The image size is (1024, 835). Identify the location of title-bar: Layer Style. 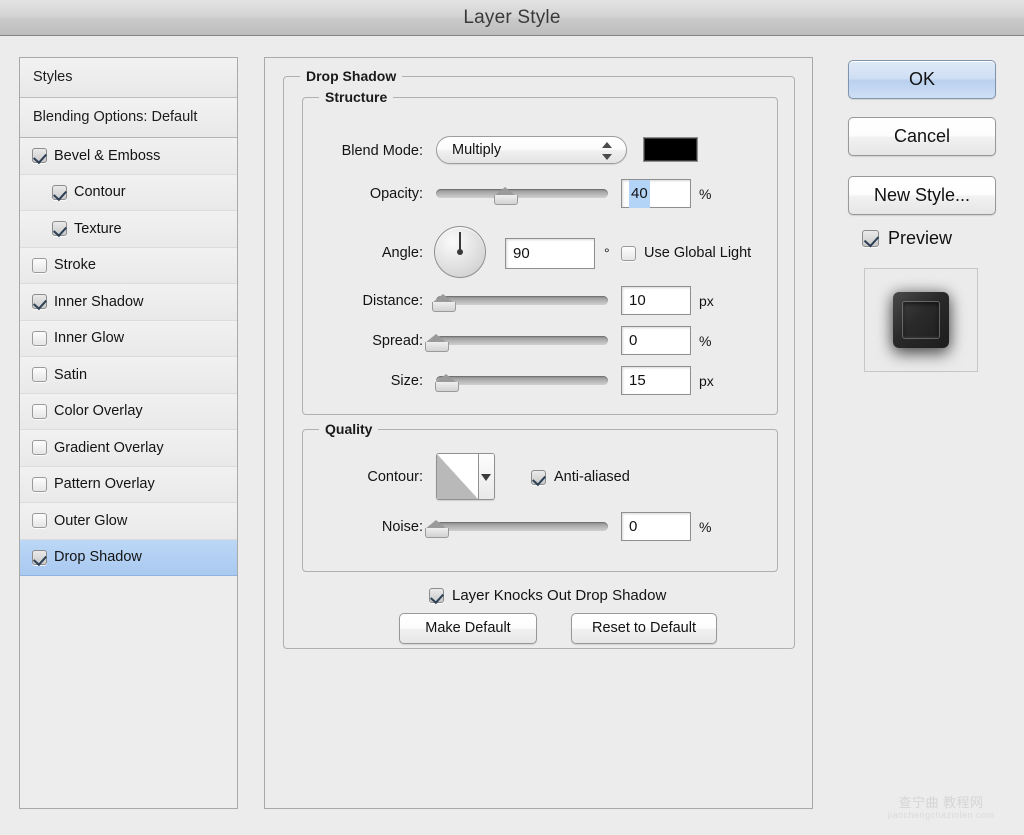
(512, 18).